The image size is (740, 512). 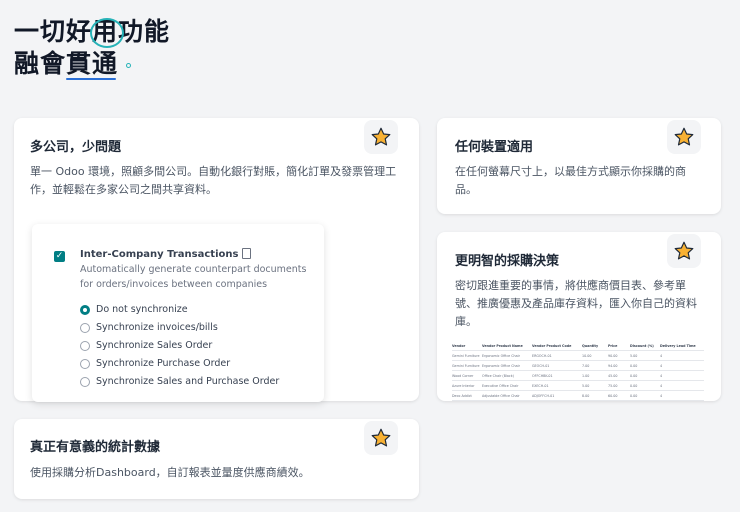 I want to click on card-description-line: 號、推廣優惠及產品庫存資料，匯入你自己的資料, so click(x=576, y=303).